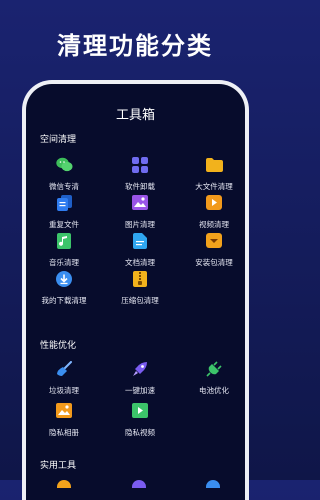 The height and width of the screenshot is (500, 320). What do you see at coordinates (214, 224) in the screenshot?
I see `tool-label: 视频清理` at bounding box center [214, 224].